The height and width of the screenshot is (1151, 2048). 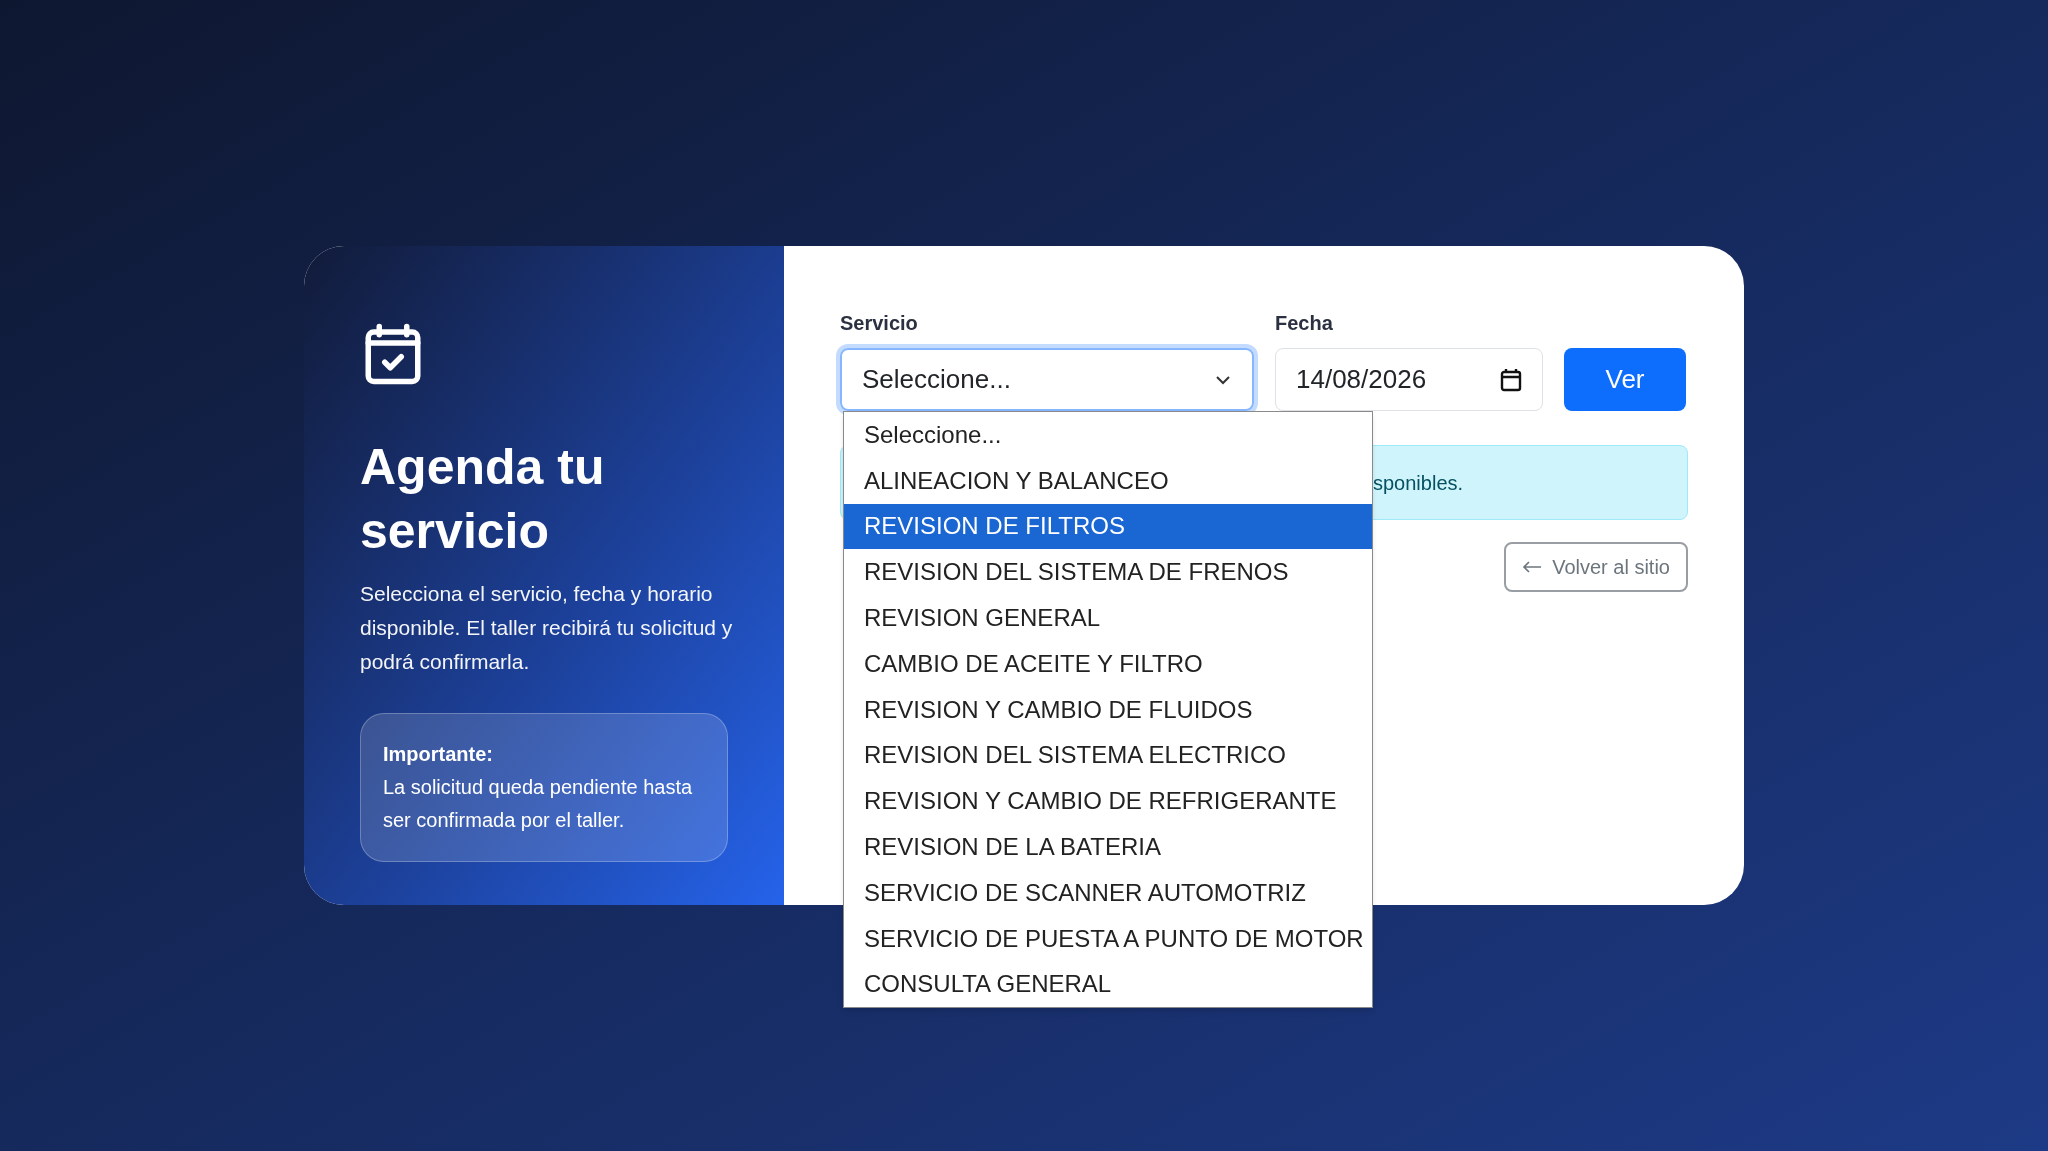 What do you see at coordinates (538, 804) in the screenshot?
I see `note-text: La solicitud queda pendiente hasta ser confirmada por el taller.` at bounding box center [538, 804].